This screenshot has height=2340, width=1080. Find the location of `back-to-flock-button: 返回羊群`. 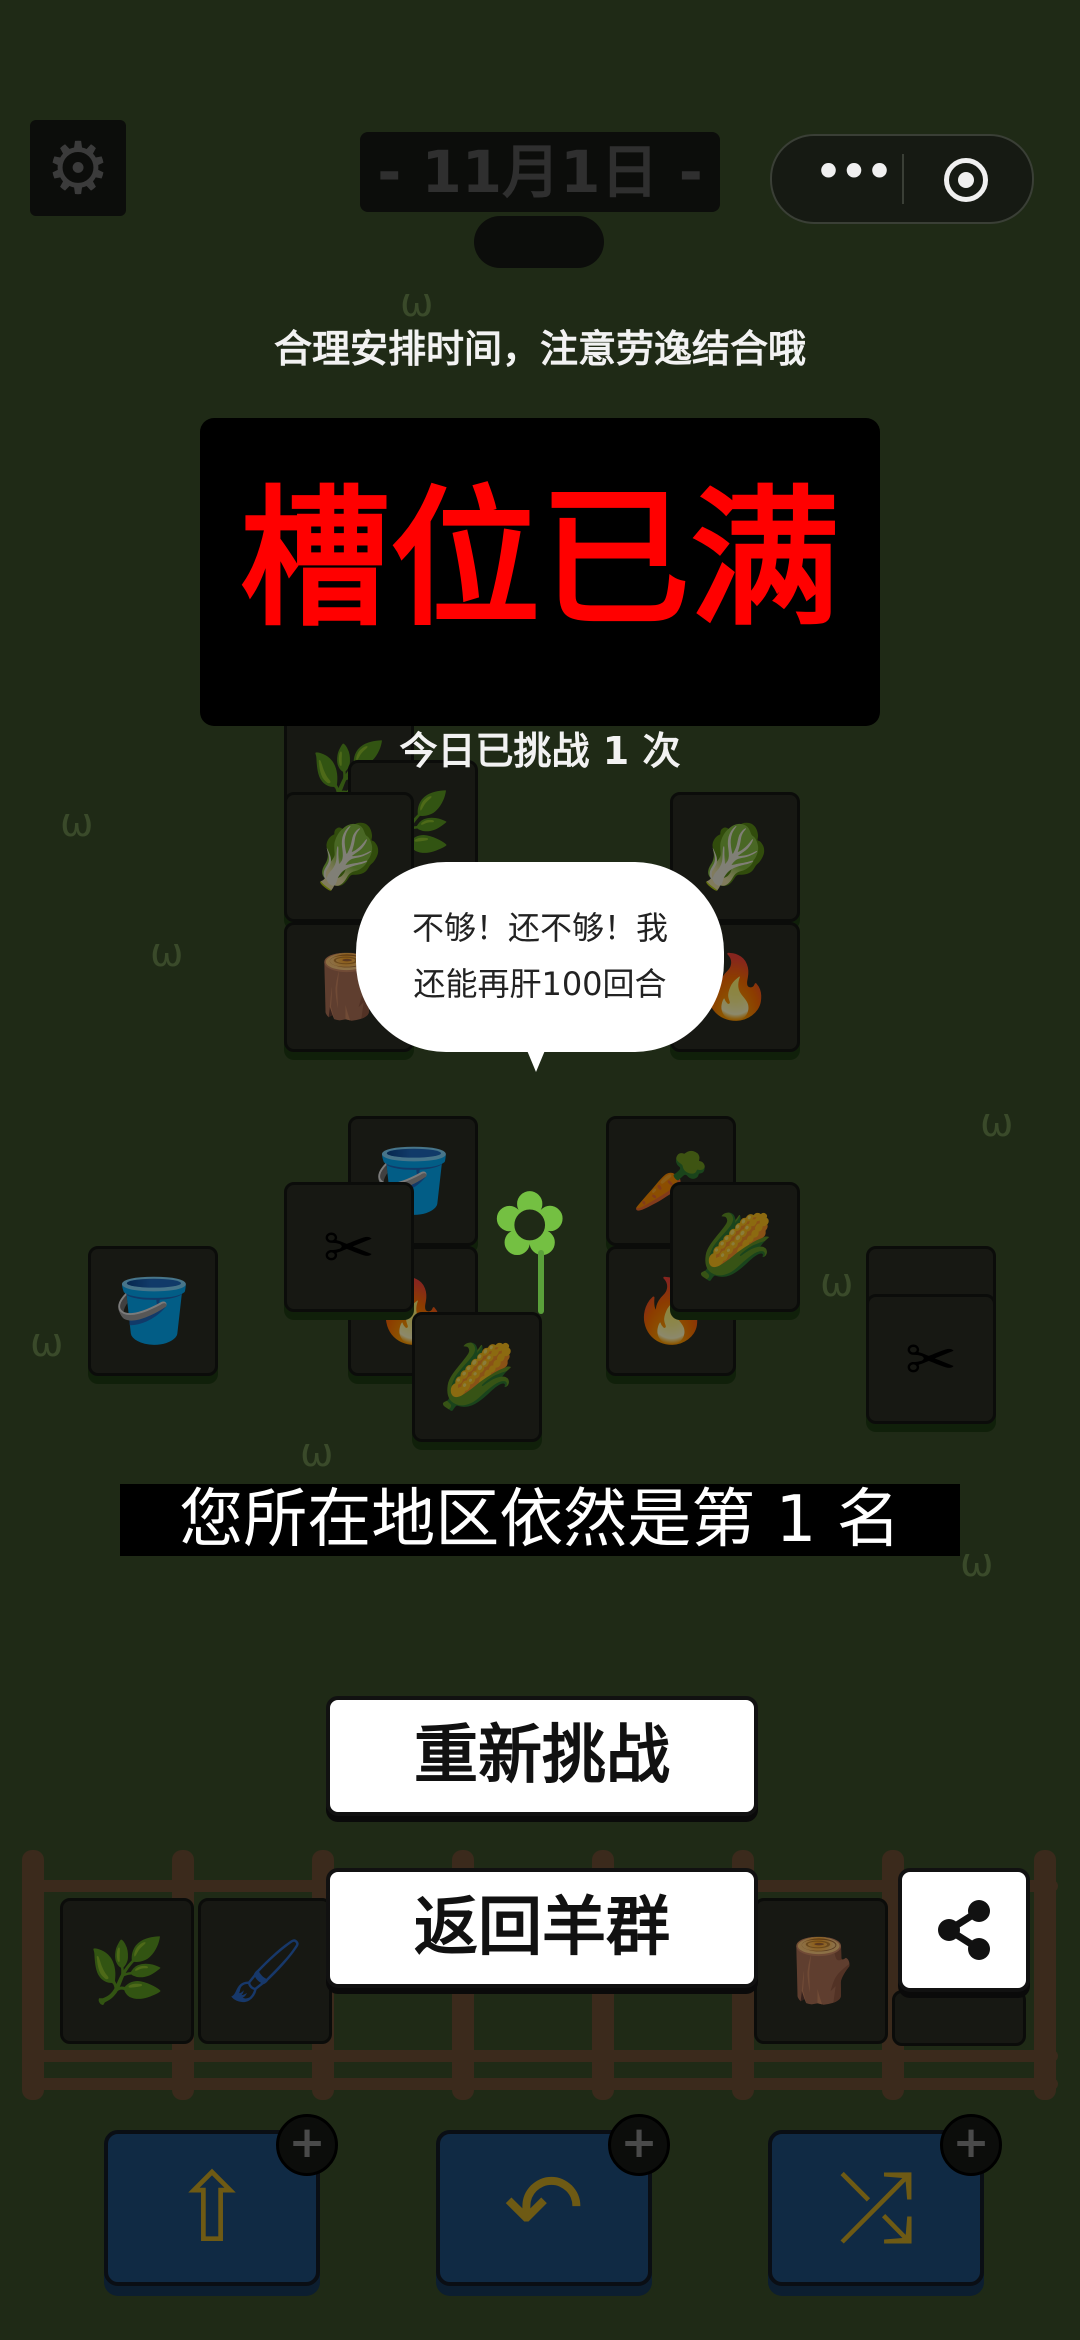

back-to-flock-button: 返回羊群 is located at coordinates (542, 1928).